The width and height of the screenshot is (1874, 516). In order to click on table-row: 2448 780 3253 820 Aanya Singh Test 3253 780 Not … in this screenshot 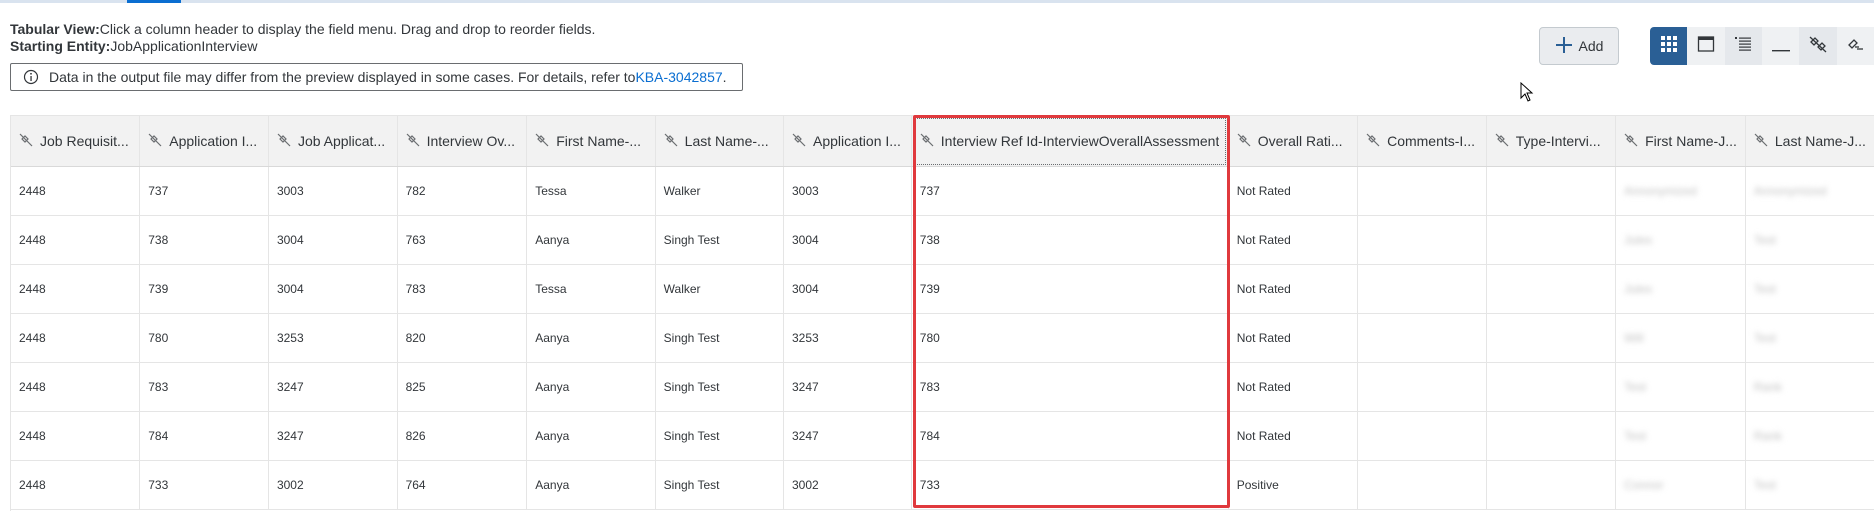, I will do `click(942, 338)`.